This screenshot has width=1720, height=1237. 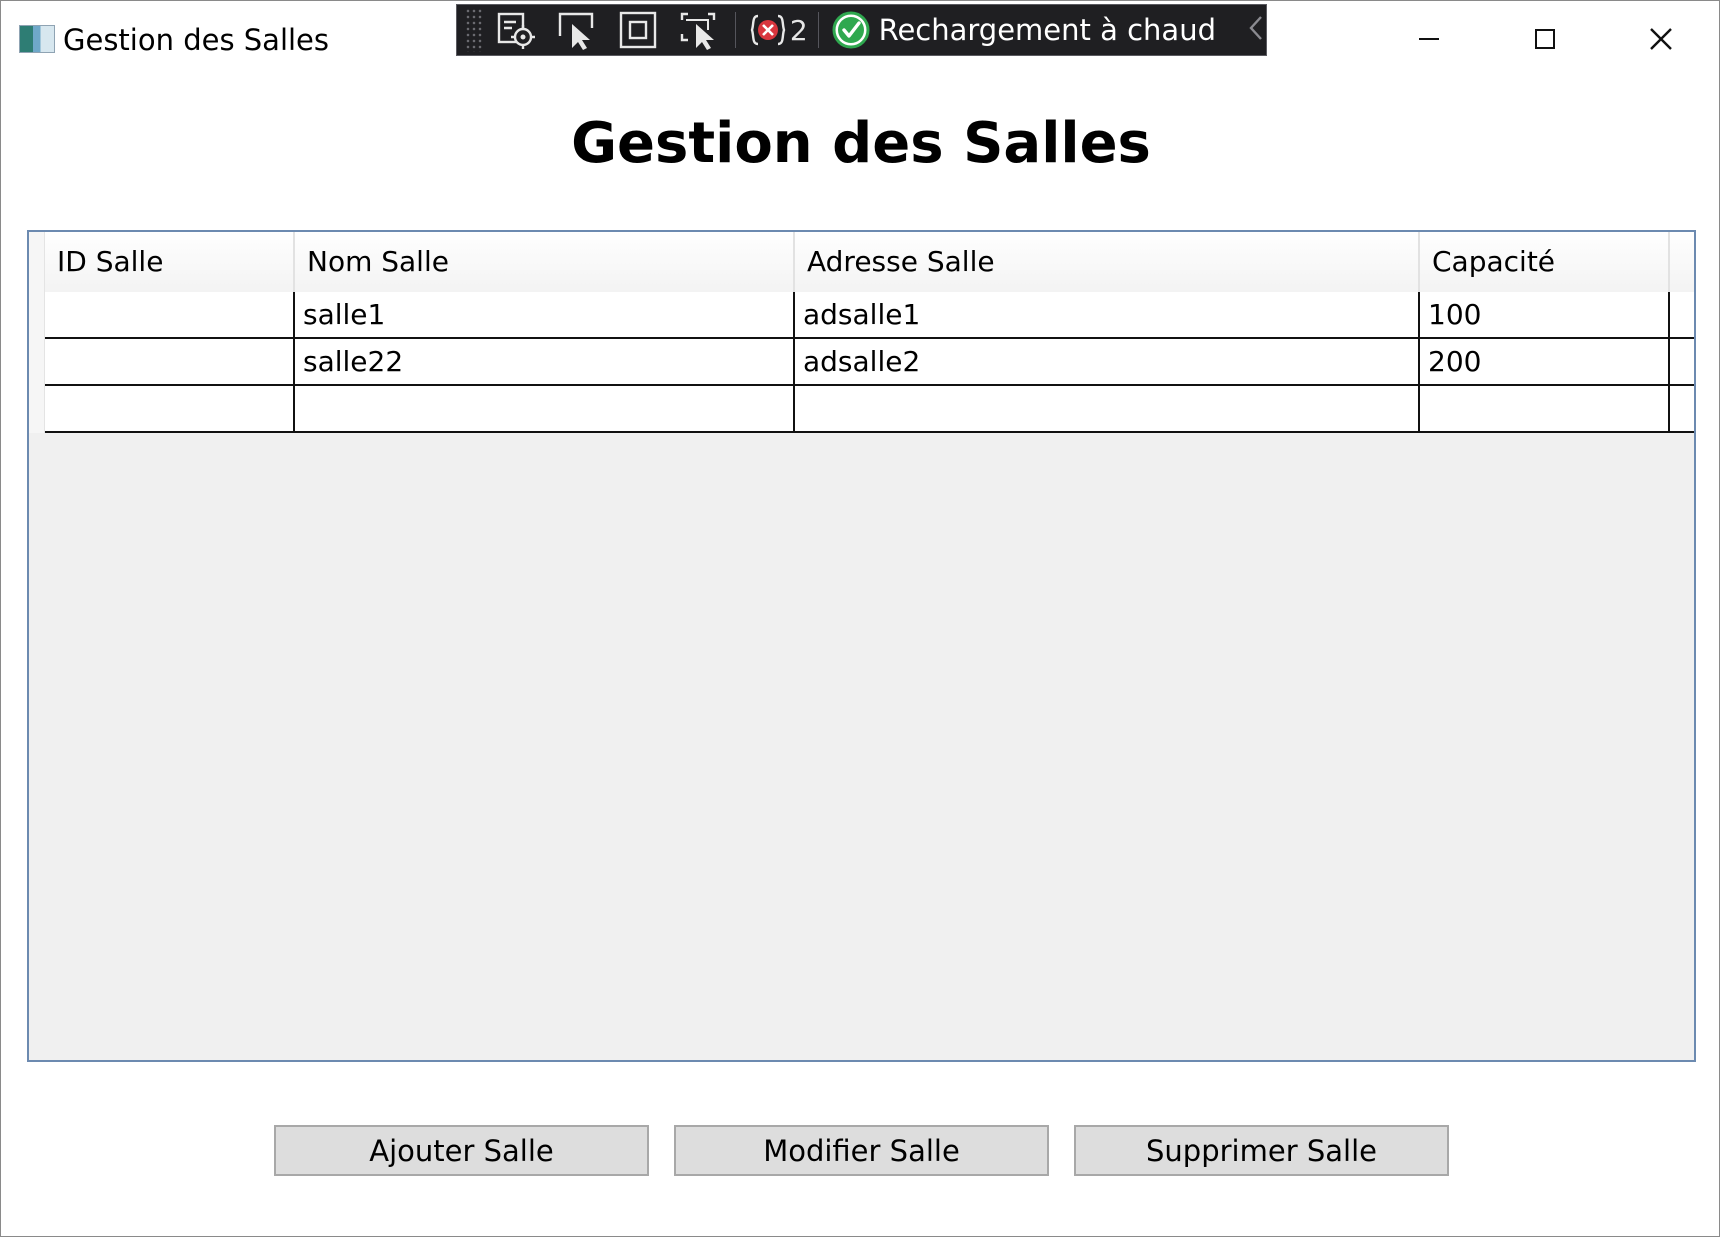 I want to click on hot-reload-ok-icon, so click(x=851, y=30).